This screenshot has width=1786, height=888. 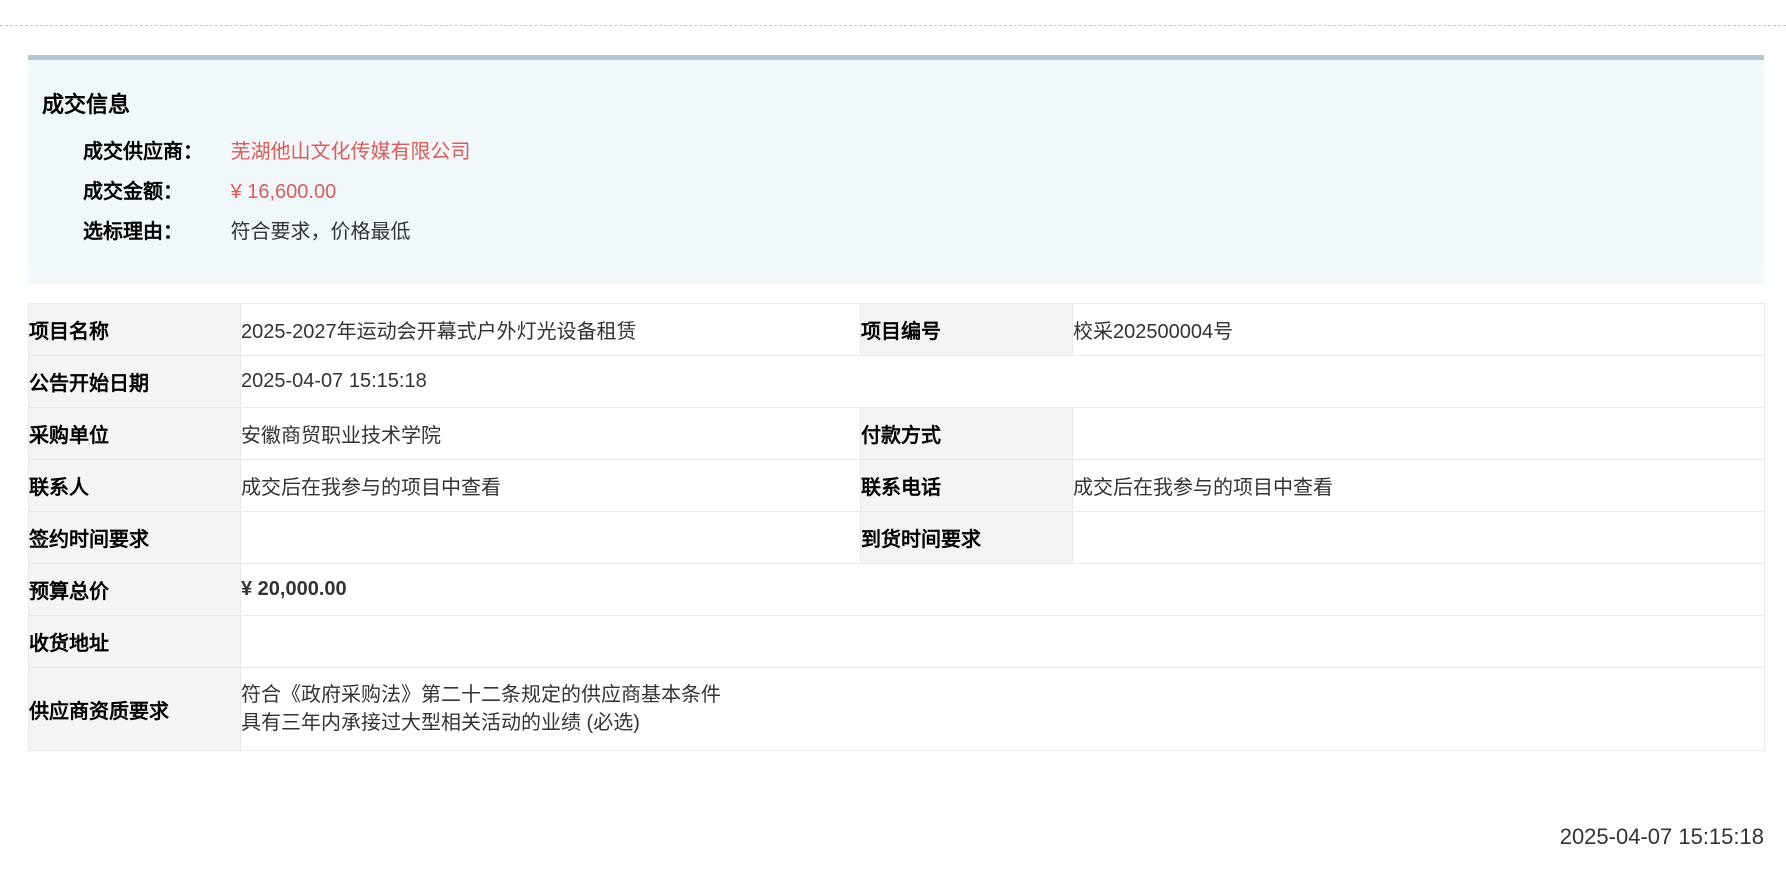 What do you see at coordinates (1002, 589) in the screenshot?
I see `budget-total-value: ¥ 20,000.00` at bounding box center [1002, 589].